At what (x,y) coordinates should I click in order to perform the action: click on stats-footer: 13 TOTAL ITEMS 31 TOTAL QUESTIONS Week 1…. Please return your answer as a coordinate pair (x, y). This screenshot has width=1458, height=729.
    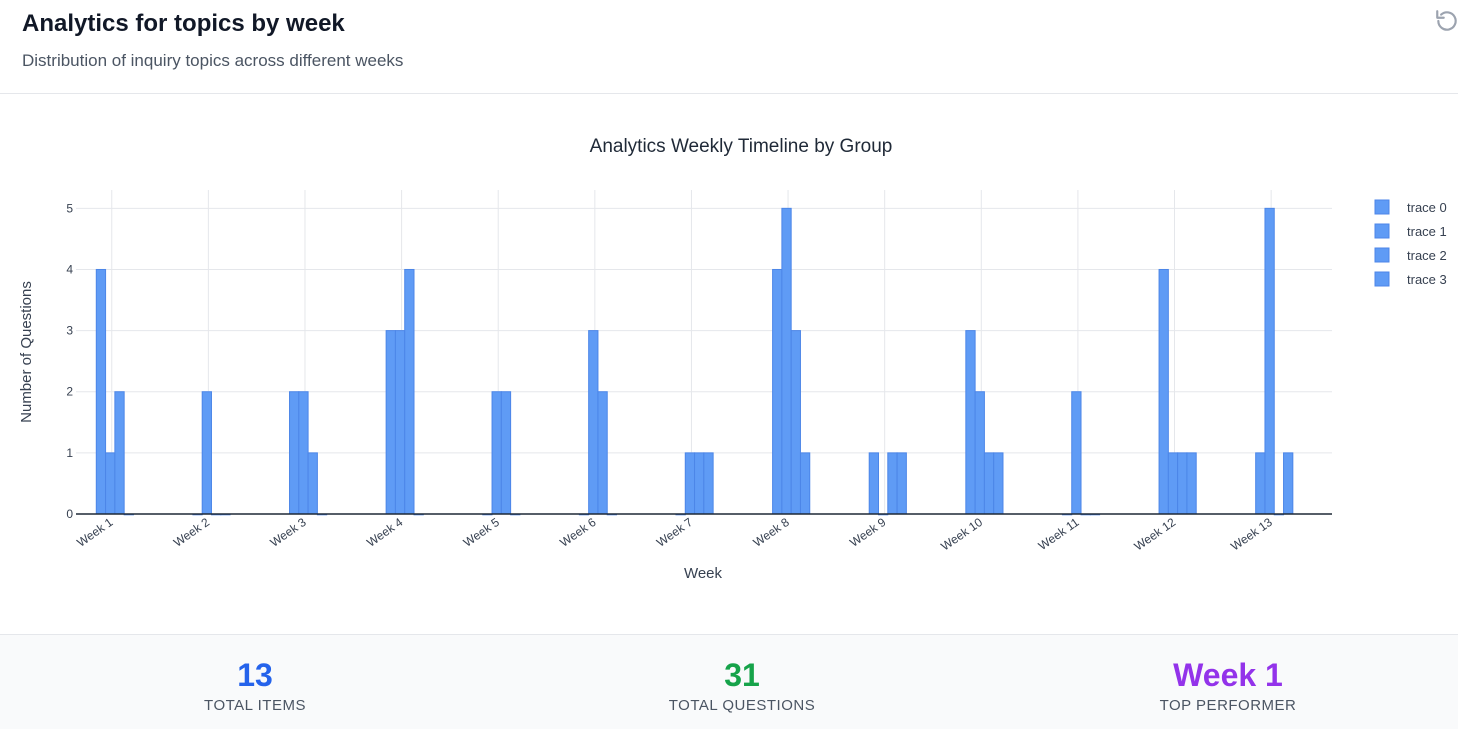
    Looking at the image, I should click on (729, 681).